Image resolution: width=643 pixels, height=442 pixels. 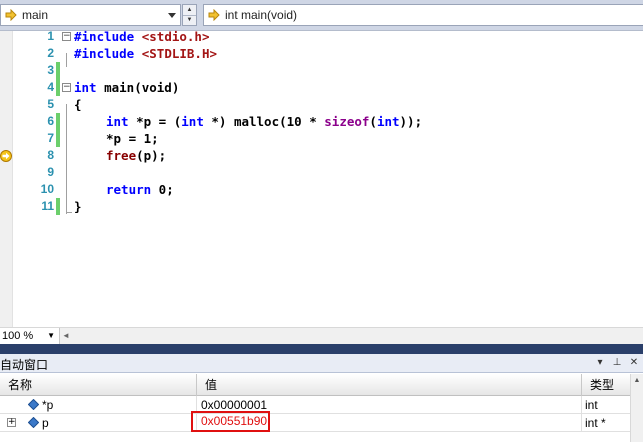 I want to click on function-combo-label: int main(void), so click(x=261, y=15).